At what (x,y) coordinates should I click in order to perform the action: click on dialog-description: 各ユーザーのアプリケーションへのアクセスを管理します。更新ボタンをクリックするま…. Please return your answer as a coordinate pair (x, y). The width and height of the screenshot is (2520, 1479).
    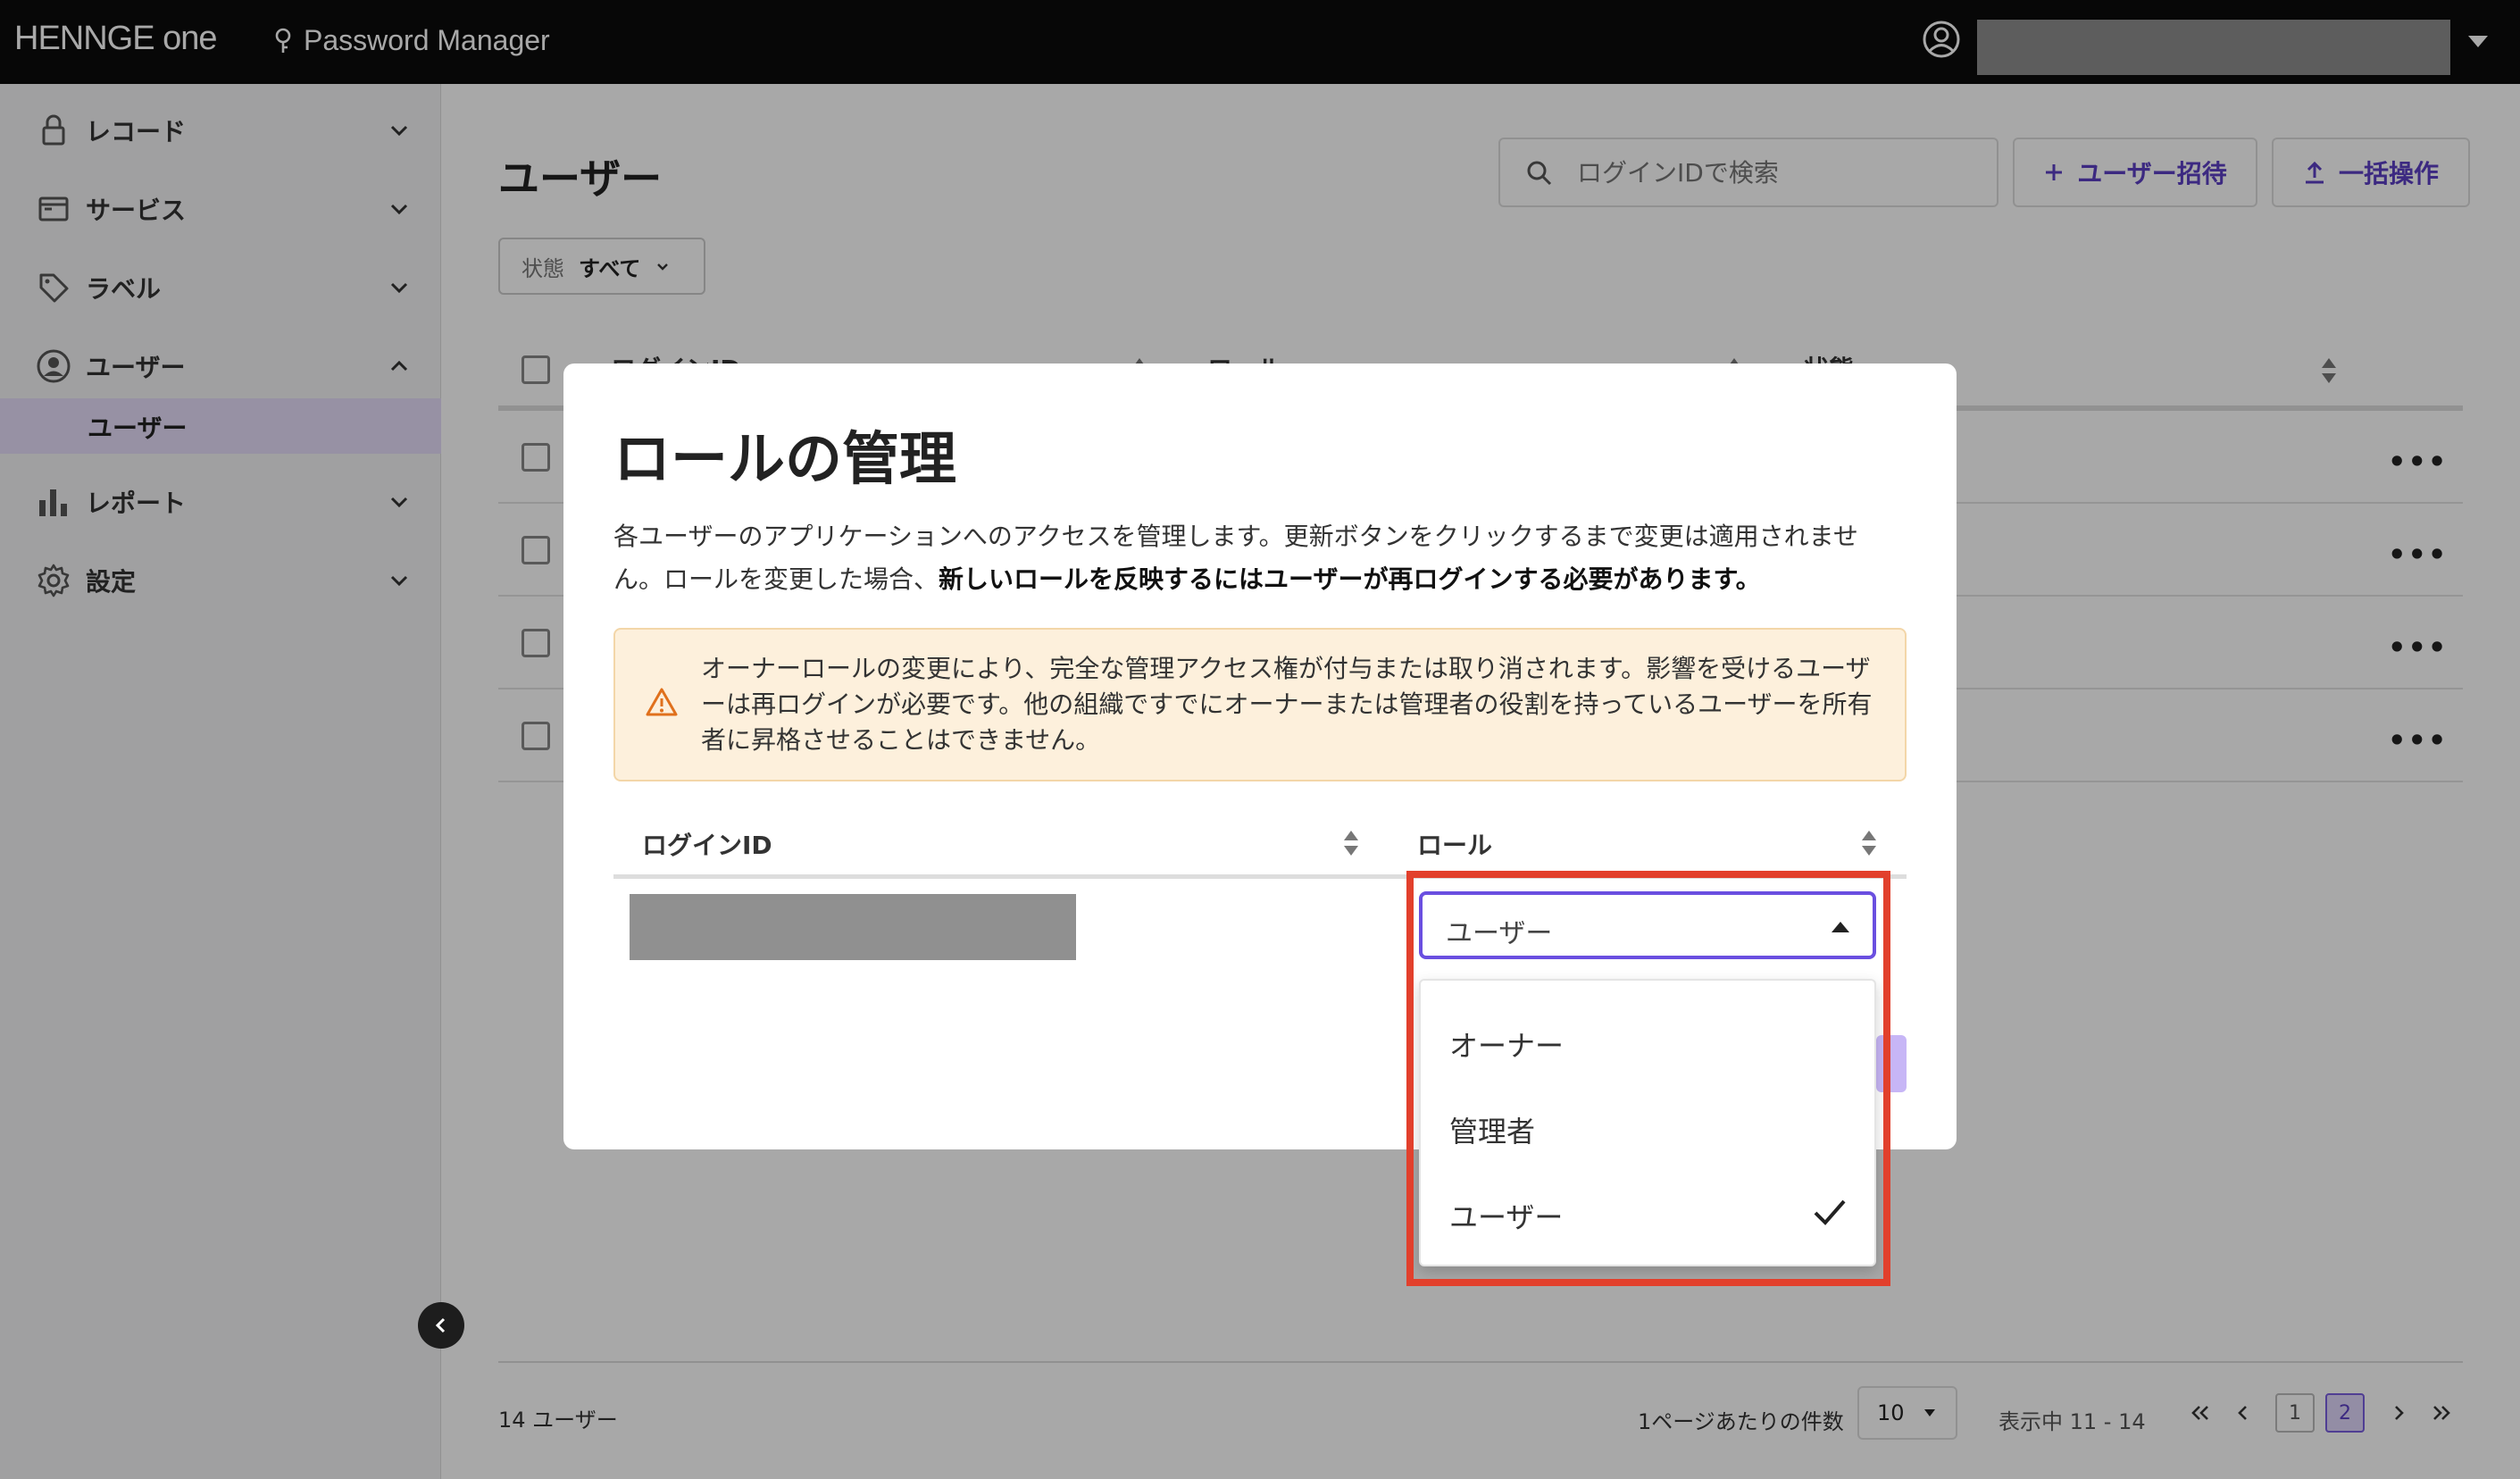
    Looking at the image, I should click on (1256, 558).